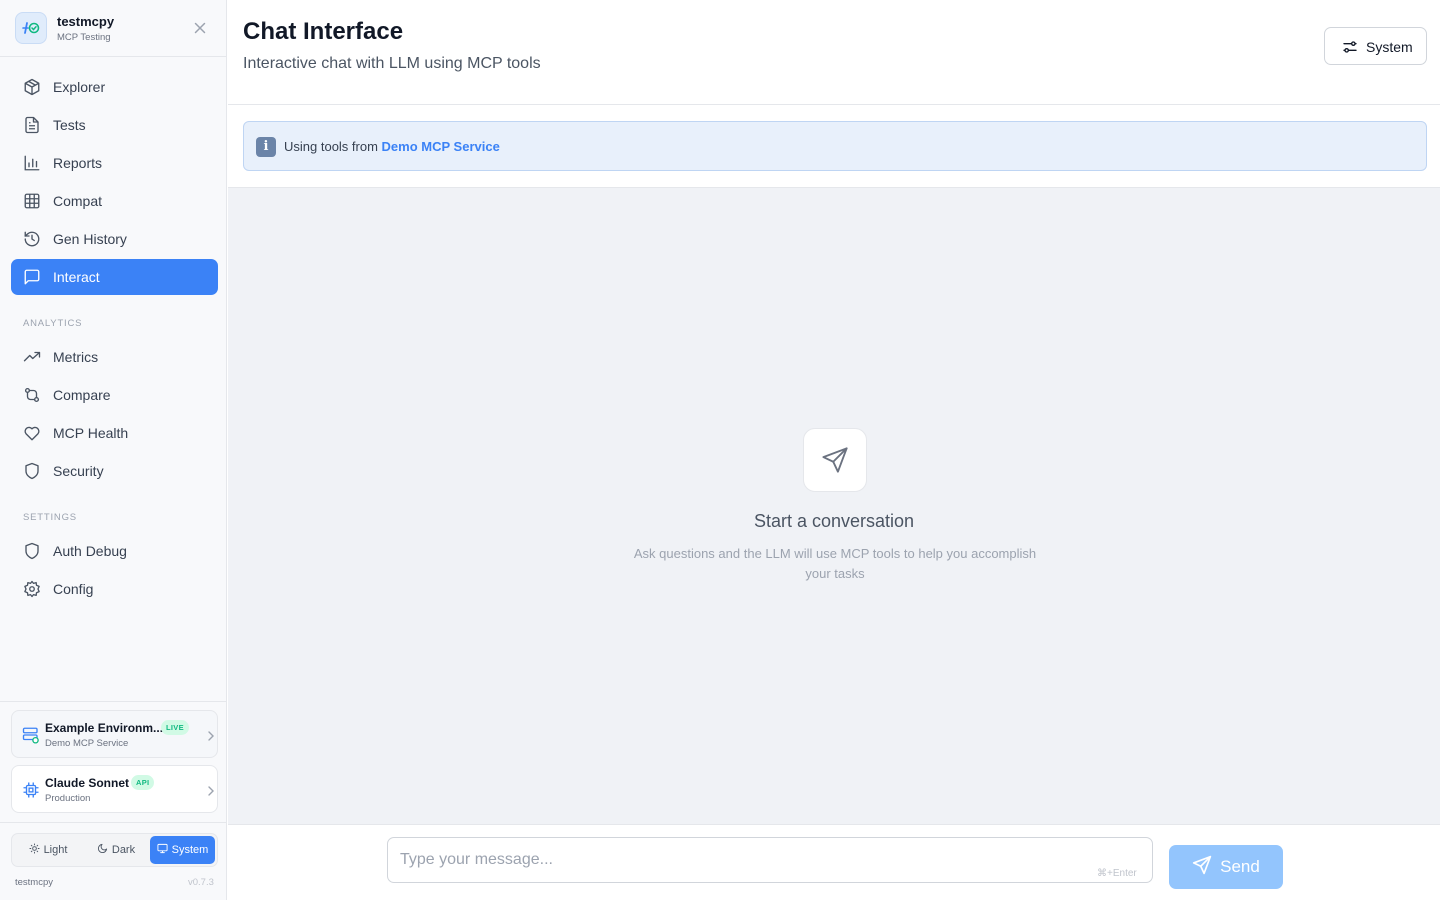 Image resolution: width=1440 pixels, height=900 pixels. Describe the element at coordinates (34, 882) in the screenshot. I see `footer-app-name: testmcpy` at that location.